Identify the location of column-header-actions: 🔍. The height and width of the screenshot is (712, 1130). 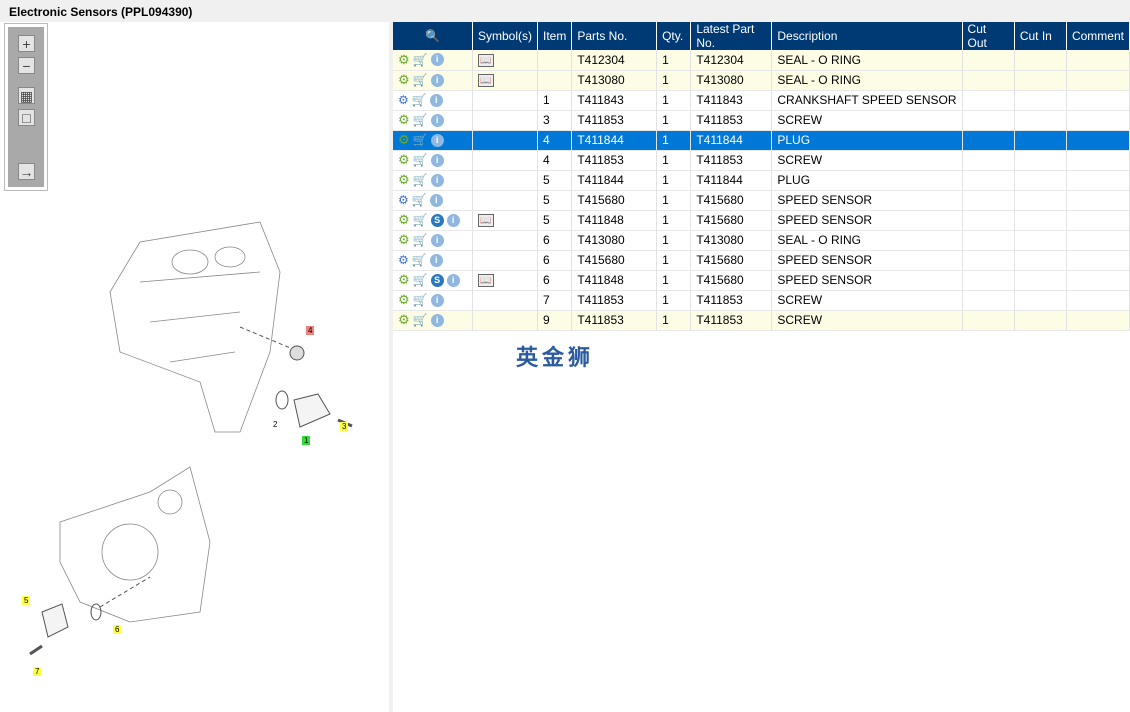
(433, 36).